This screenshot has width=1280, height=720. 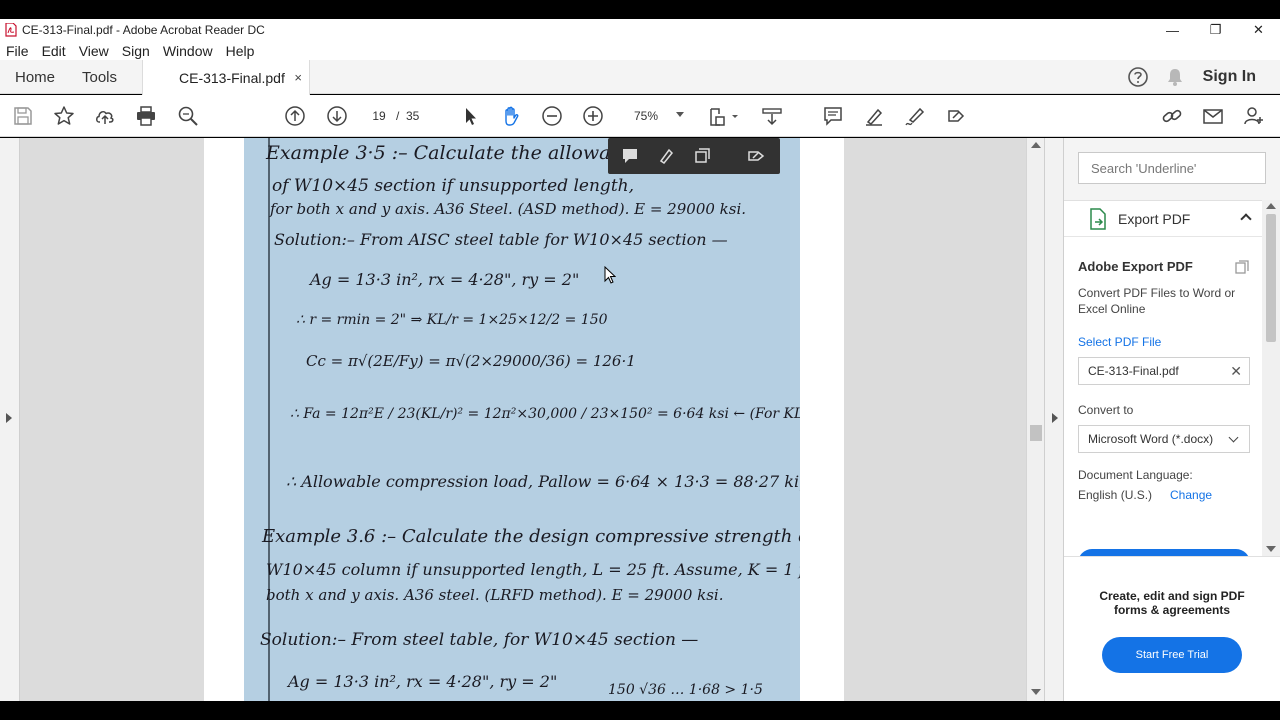 I want to click on chevron-up-icon, so click(x=1246, y=219).